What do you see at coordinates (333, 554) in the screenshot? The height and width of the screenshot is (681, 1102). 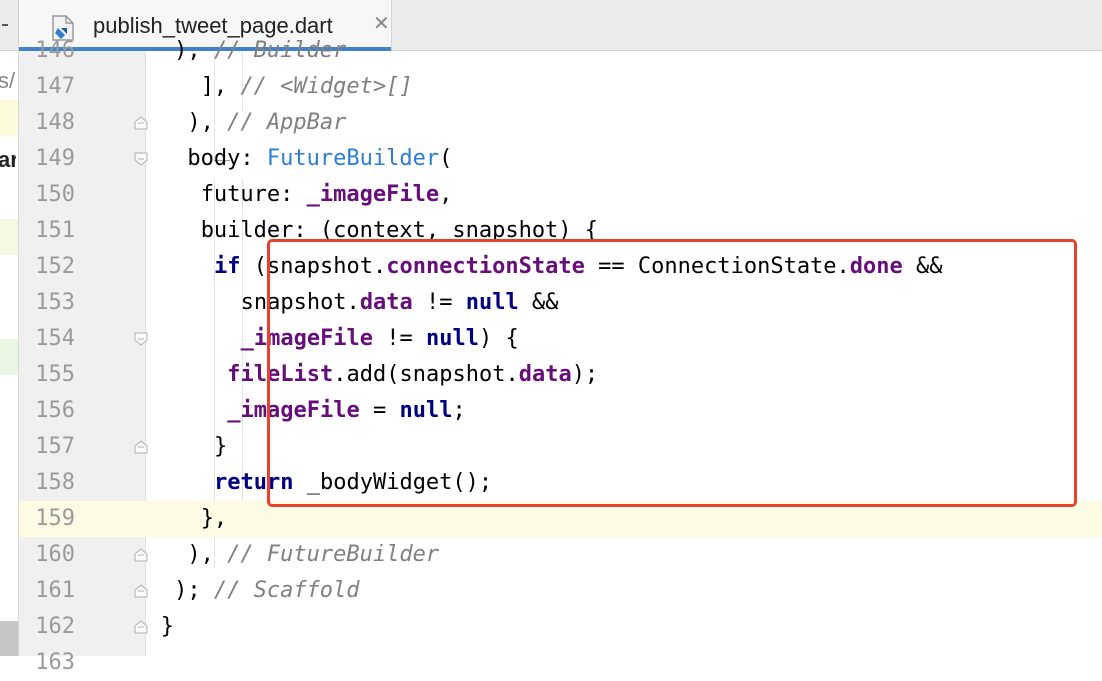 I see `code-token: // FutureBuilder` at bounding box center [333, 554].